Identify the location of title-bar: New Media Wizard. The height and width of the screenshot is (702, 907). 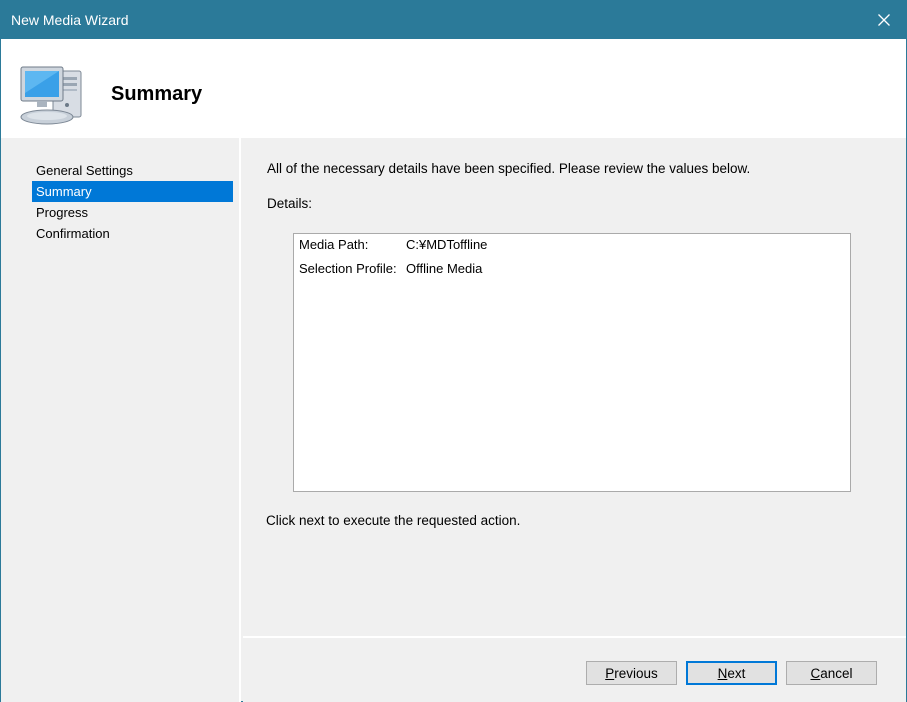
(453, 20).